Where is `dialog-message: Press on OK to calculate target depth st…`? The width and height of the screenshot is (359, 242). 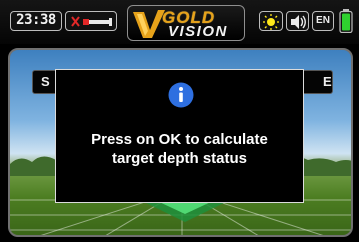 dialog-message: Press on OK to calculate target depth st… is located at coordinates (179, 149).